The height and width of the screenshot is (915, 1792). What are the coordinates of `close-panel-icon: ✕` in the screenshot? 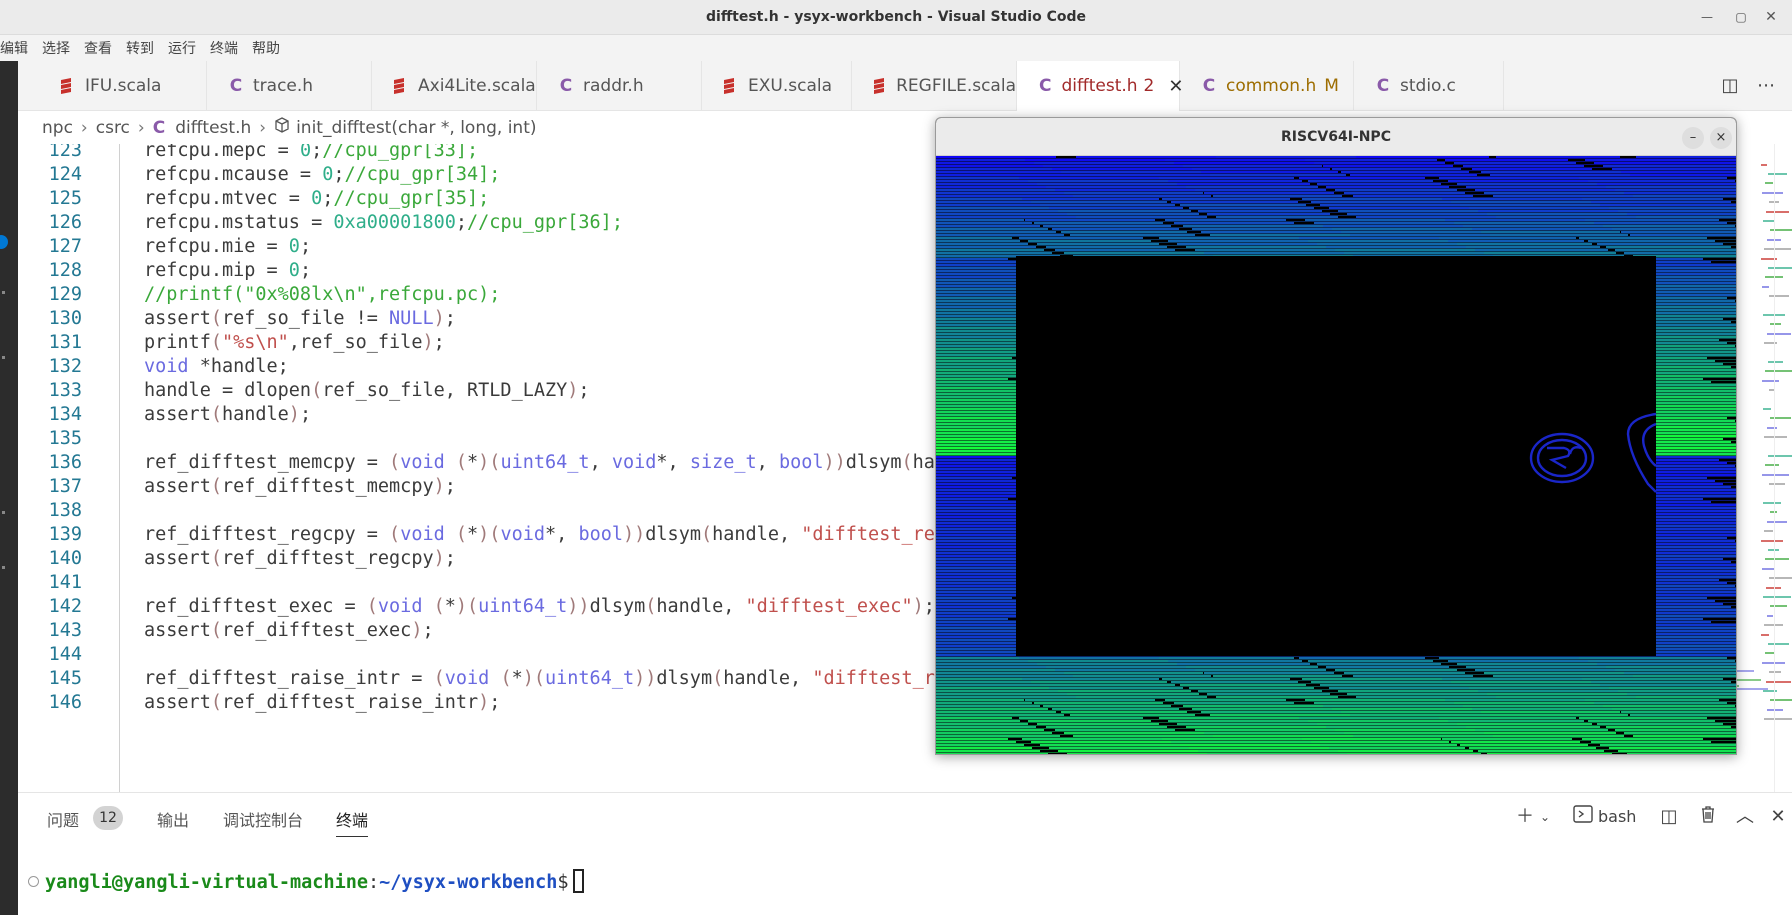 It's located at (1778, 817).